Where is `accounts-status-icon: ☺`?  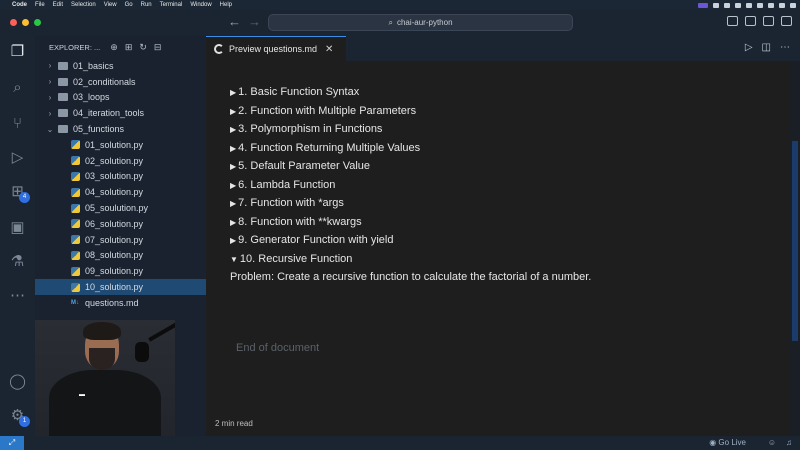
accounts-status-icon: ☺ is located at coordinates (772, 442).